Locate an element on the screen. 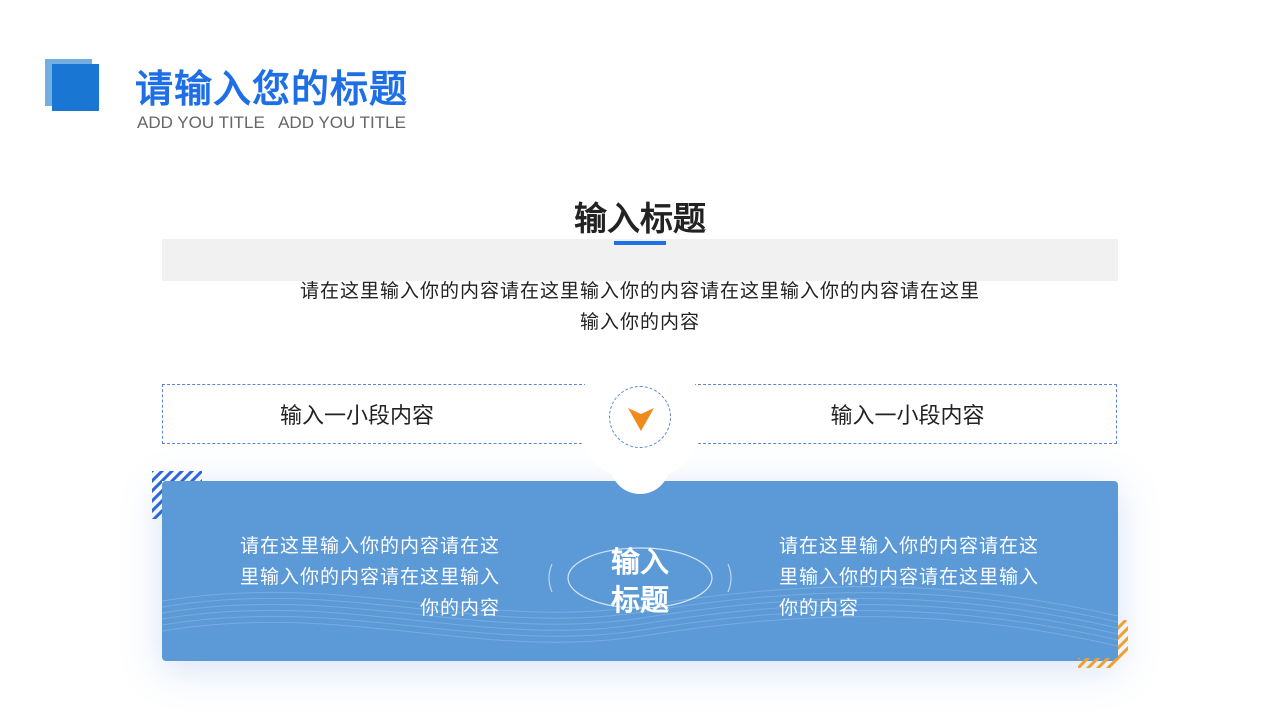  pill-right-label: 输入一小段内容 is located at coordinates (907, 416).